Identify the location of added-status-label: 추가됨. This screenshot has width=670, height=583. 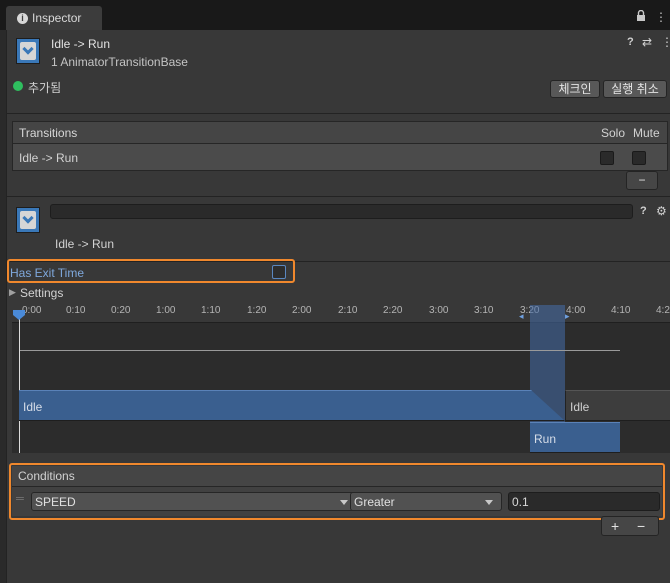
(45, 88).